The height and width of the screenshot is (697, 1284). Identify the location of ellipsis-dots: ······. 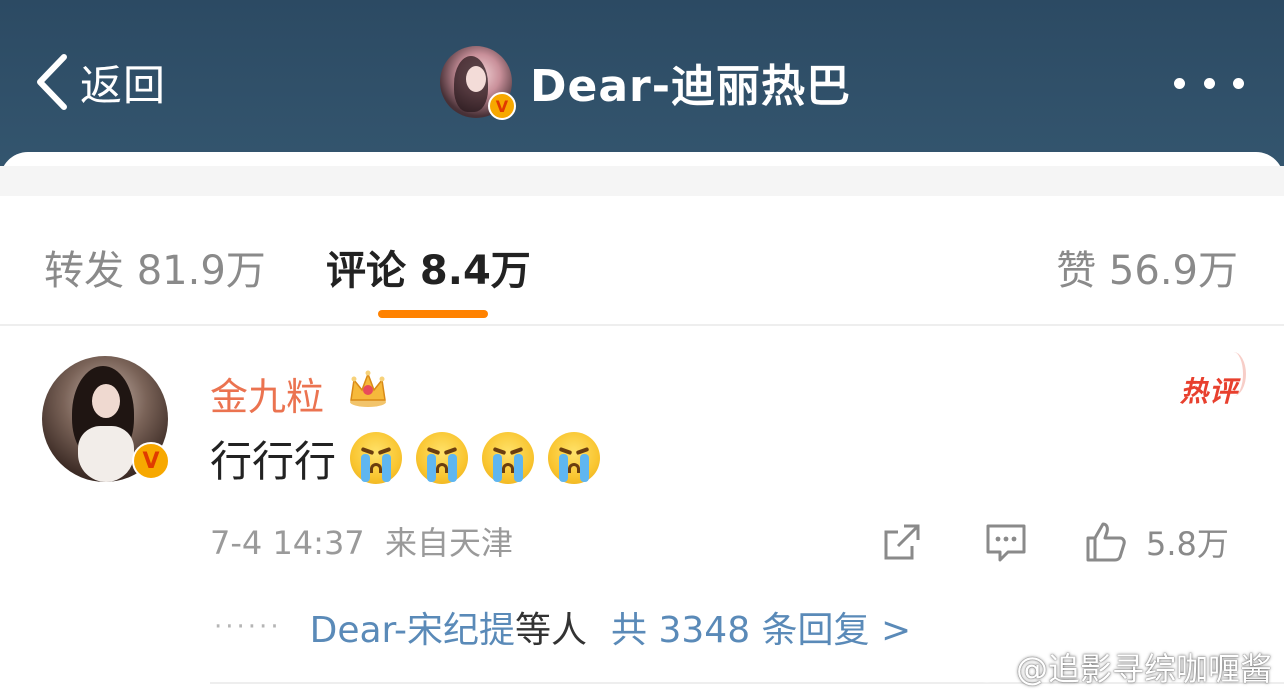
(248, 627).